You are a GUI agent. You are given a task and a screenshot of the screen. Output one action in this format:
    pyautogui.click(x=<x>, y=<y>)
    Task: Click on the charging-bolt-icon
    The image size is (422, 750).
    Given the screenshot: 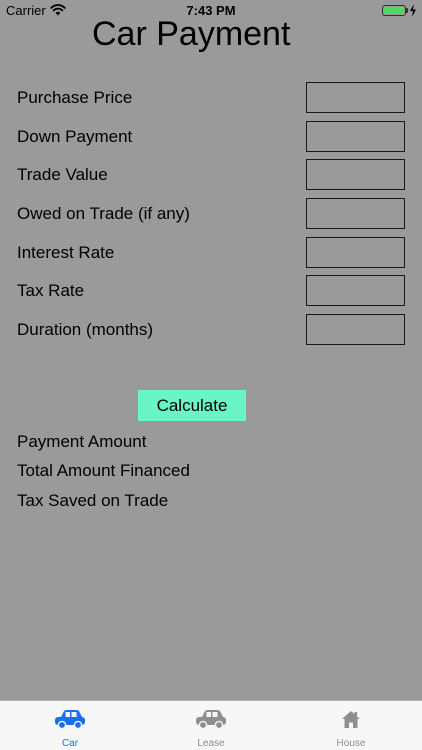 What is the action you would take?
    pyautogui.click(x=413, y=10)
    